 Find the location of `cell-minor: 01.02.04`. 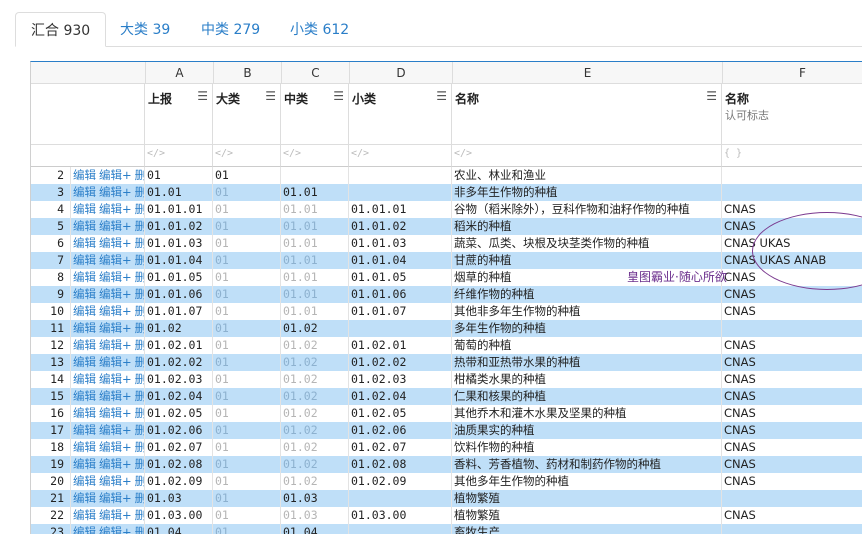

cell-minor: 01.02.04 is located at coordinates (400, 396).